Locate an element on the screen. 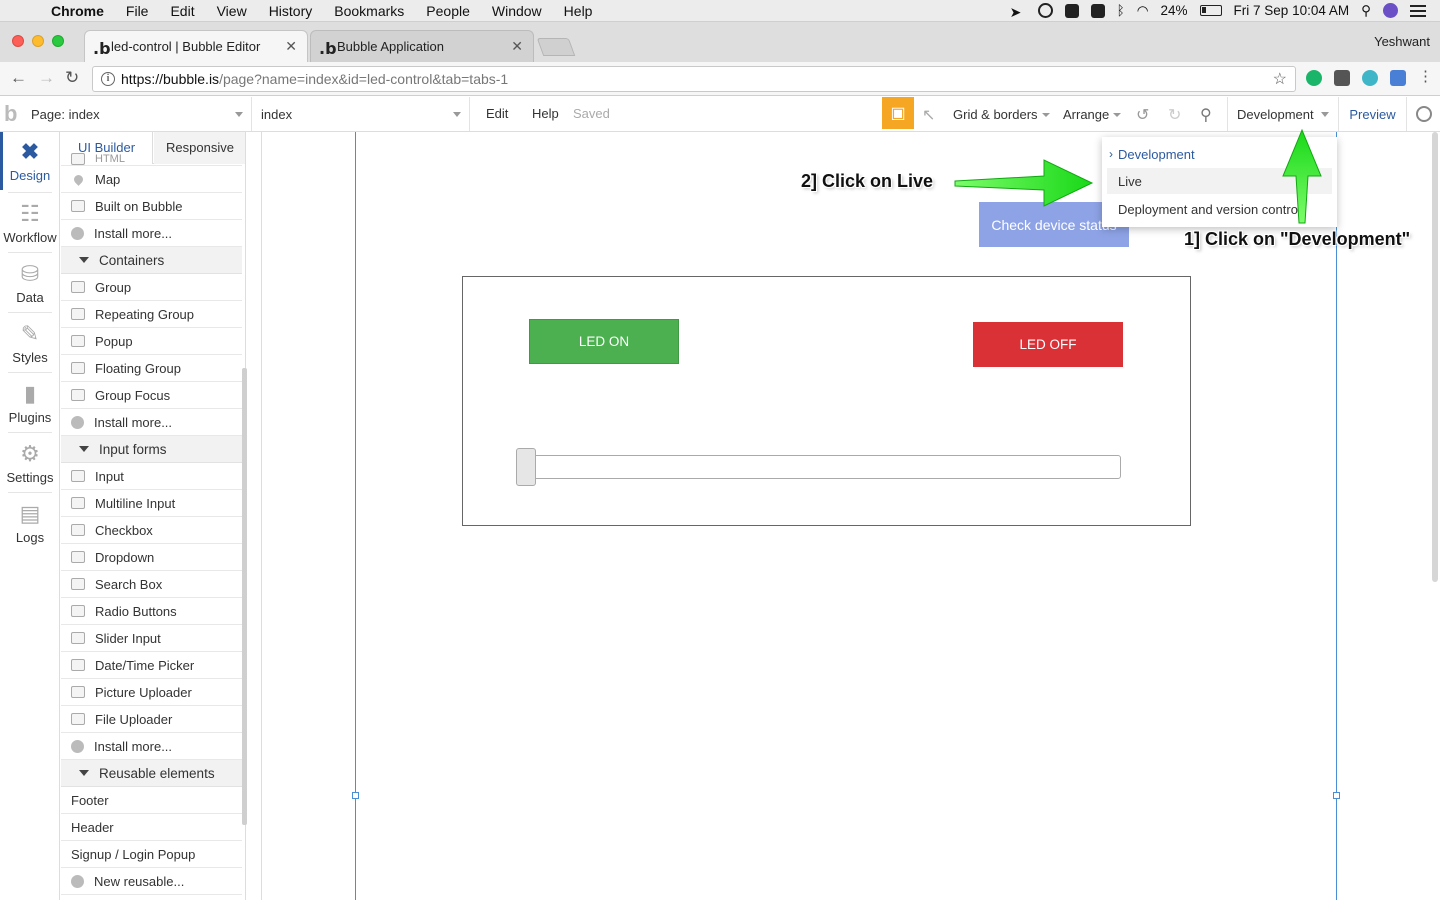  nav-logs: ▤ Logs is located at coordinates (30, 524).